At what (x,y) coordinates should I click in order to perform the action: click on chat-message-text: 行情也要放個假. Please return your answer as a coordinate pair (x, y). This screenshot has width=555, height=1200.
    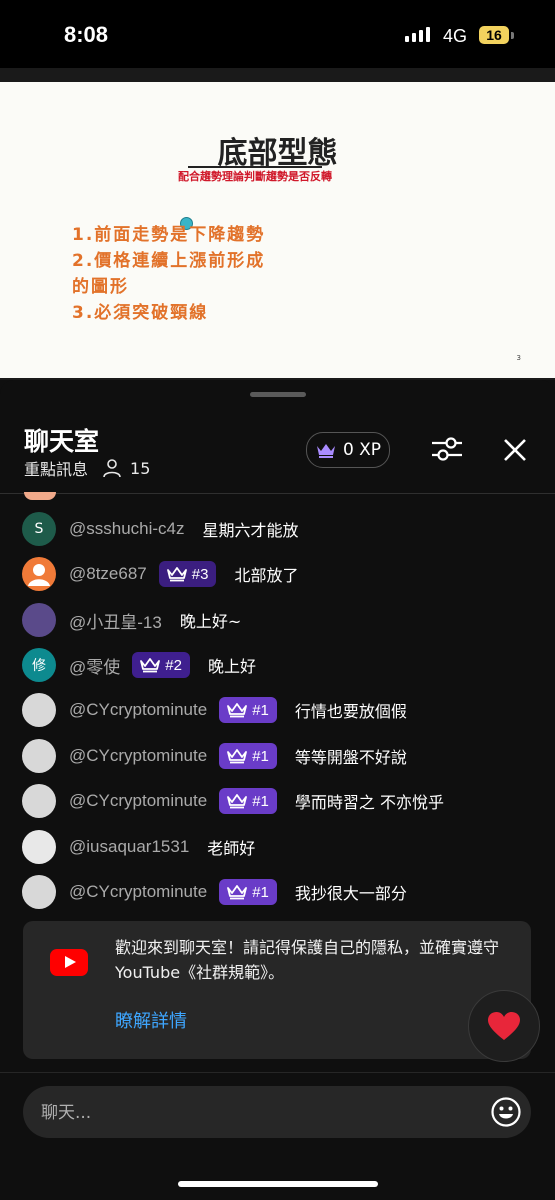
    Looking at the image, I should click on (350, 711).